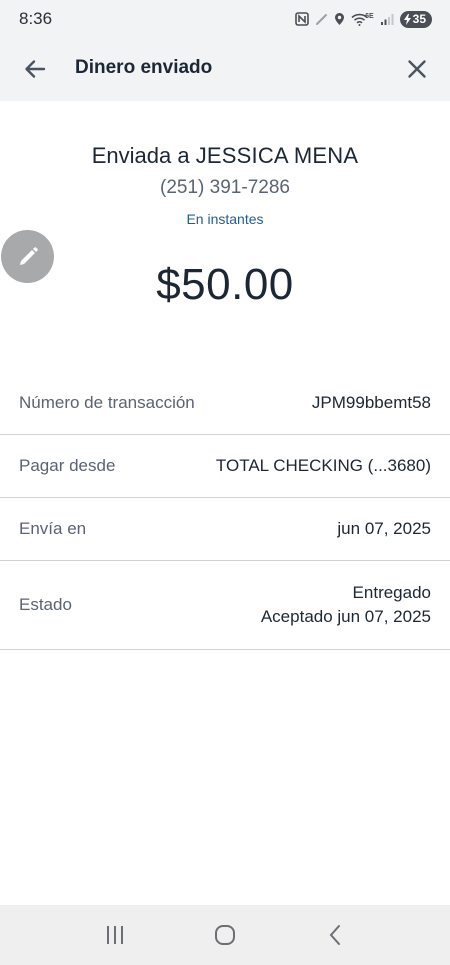 Image resolution: width=450 pixels, height=965 pixels. What do you see at coordinates (345, 616) in the screenshot?
I see `status-secondary: Aceptado jun 07, 2025` at bounding box center [345, 616].